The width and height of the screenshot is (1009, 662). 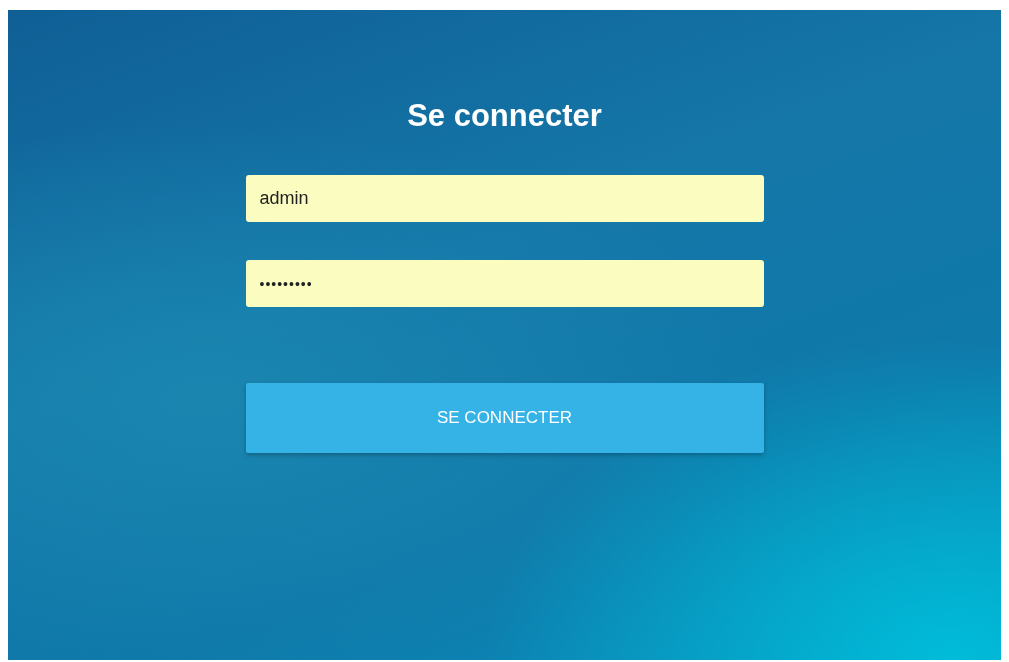 I want to click on login-title: Se connecter, so click(x=504, y=116).